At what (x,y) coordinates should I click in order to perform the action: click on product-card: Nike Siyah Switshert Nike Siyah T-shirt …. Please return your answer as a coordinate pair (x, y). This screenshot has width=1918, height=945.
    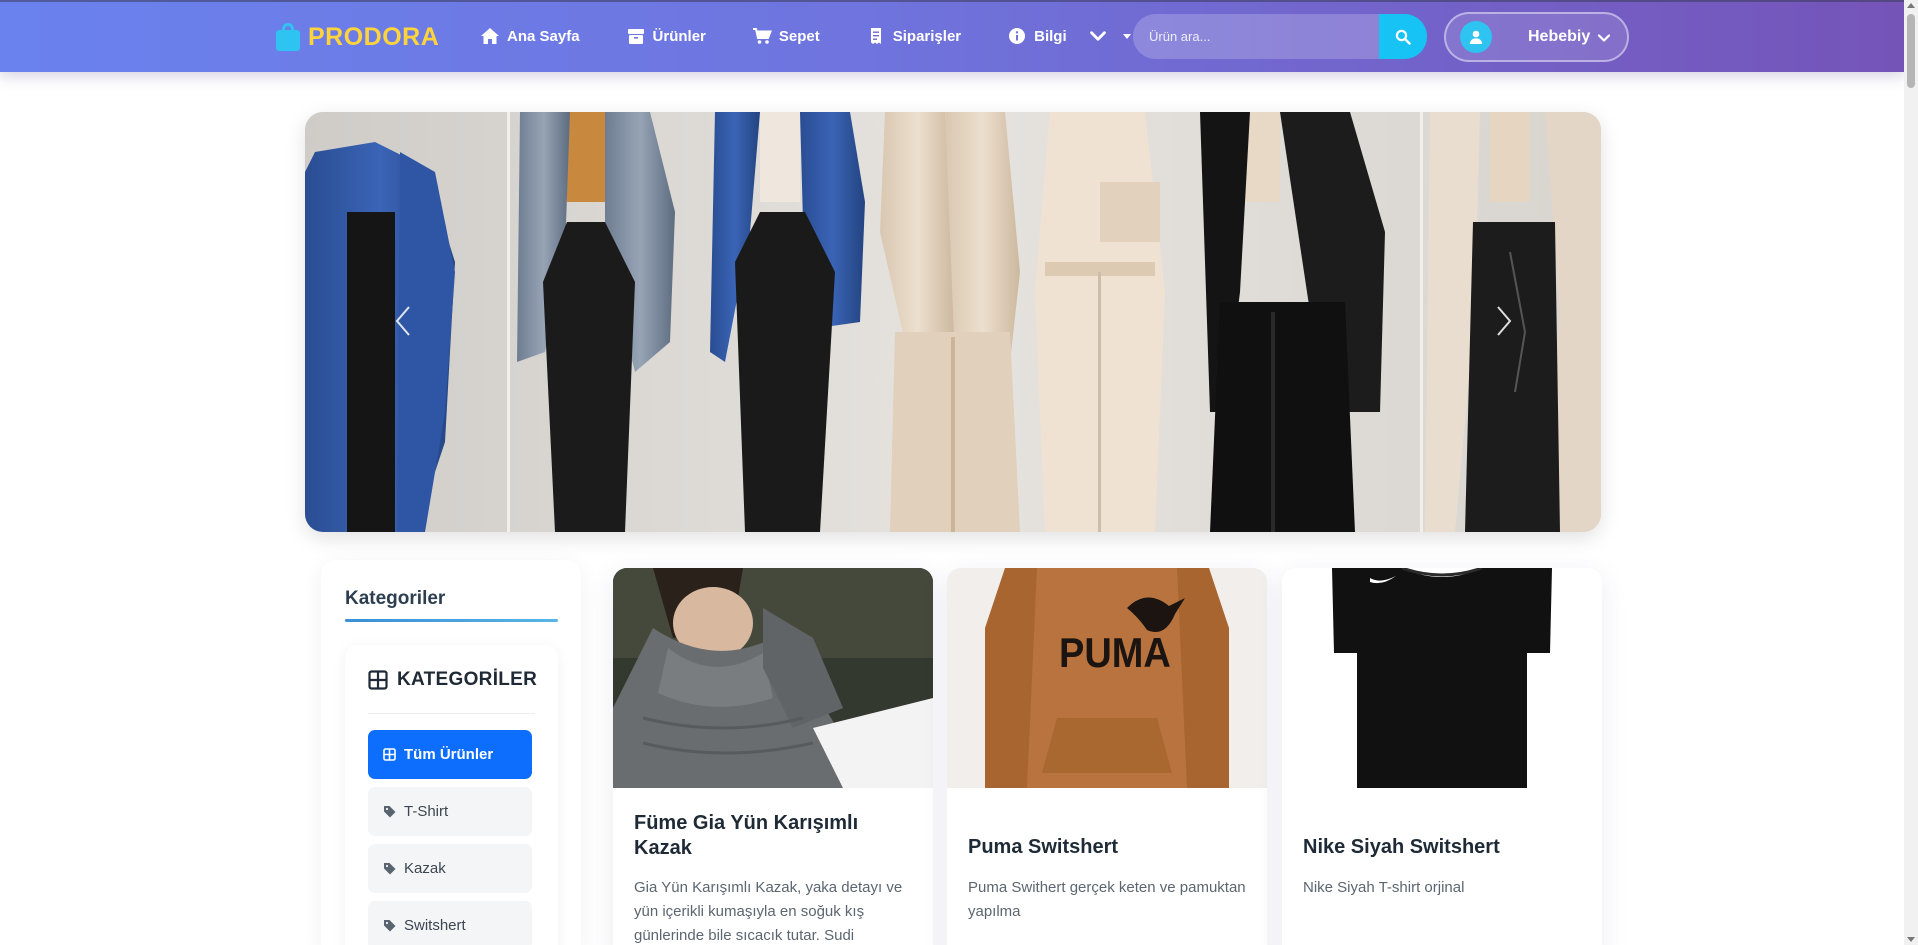
    Looking at the image, I should click on (1442, 756).